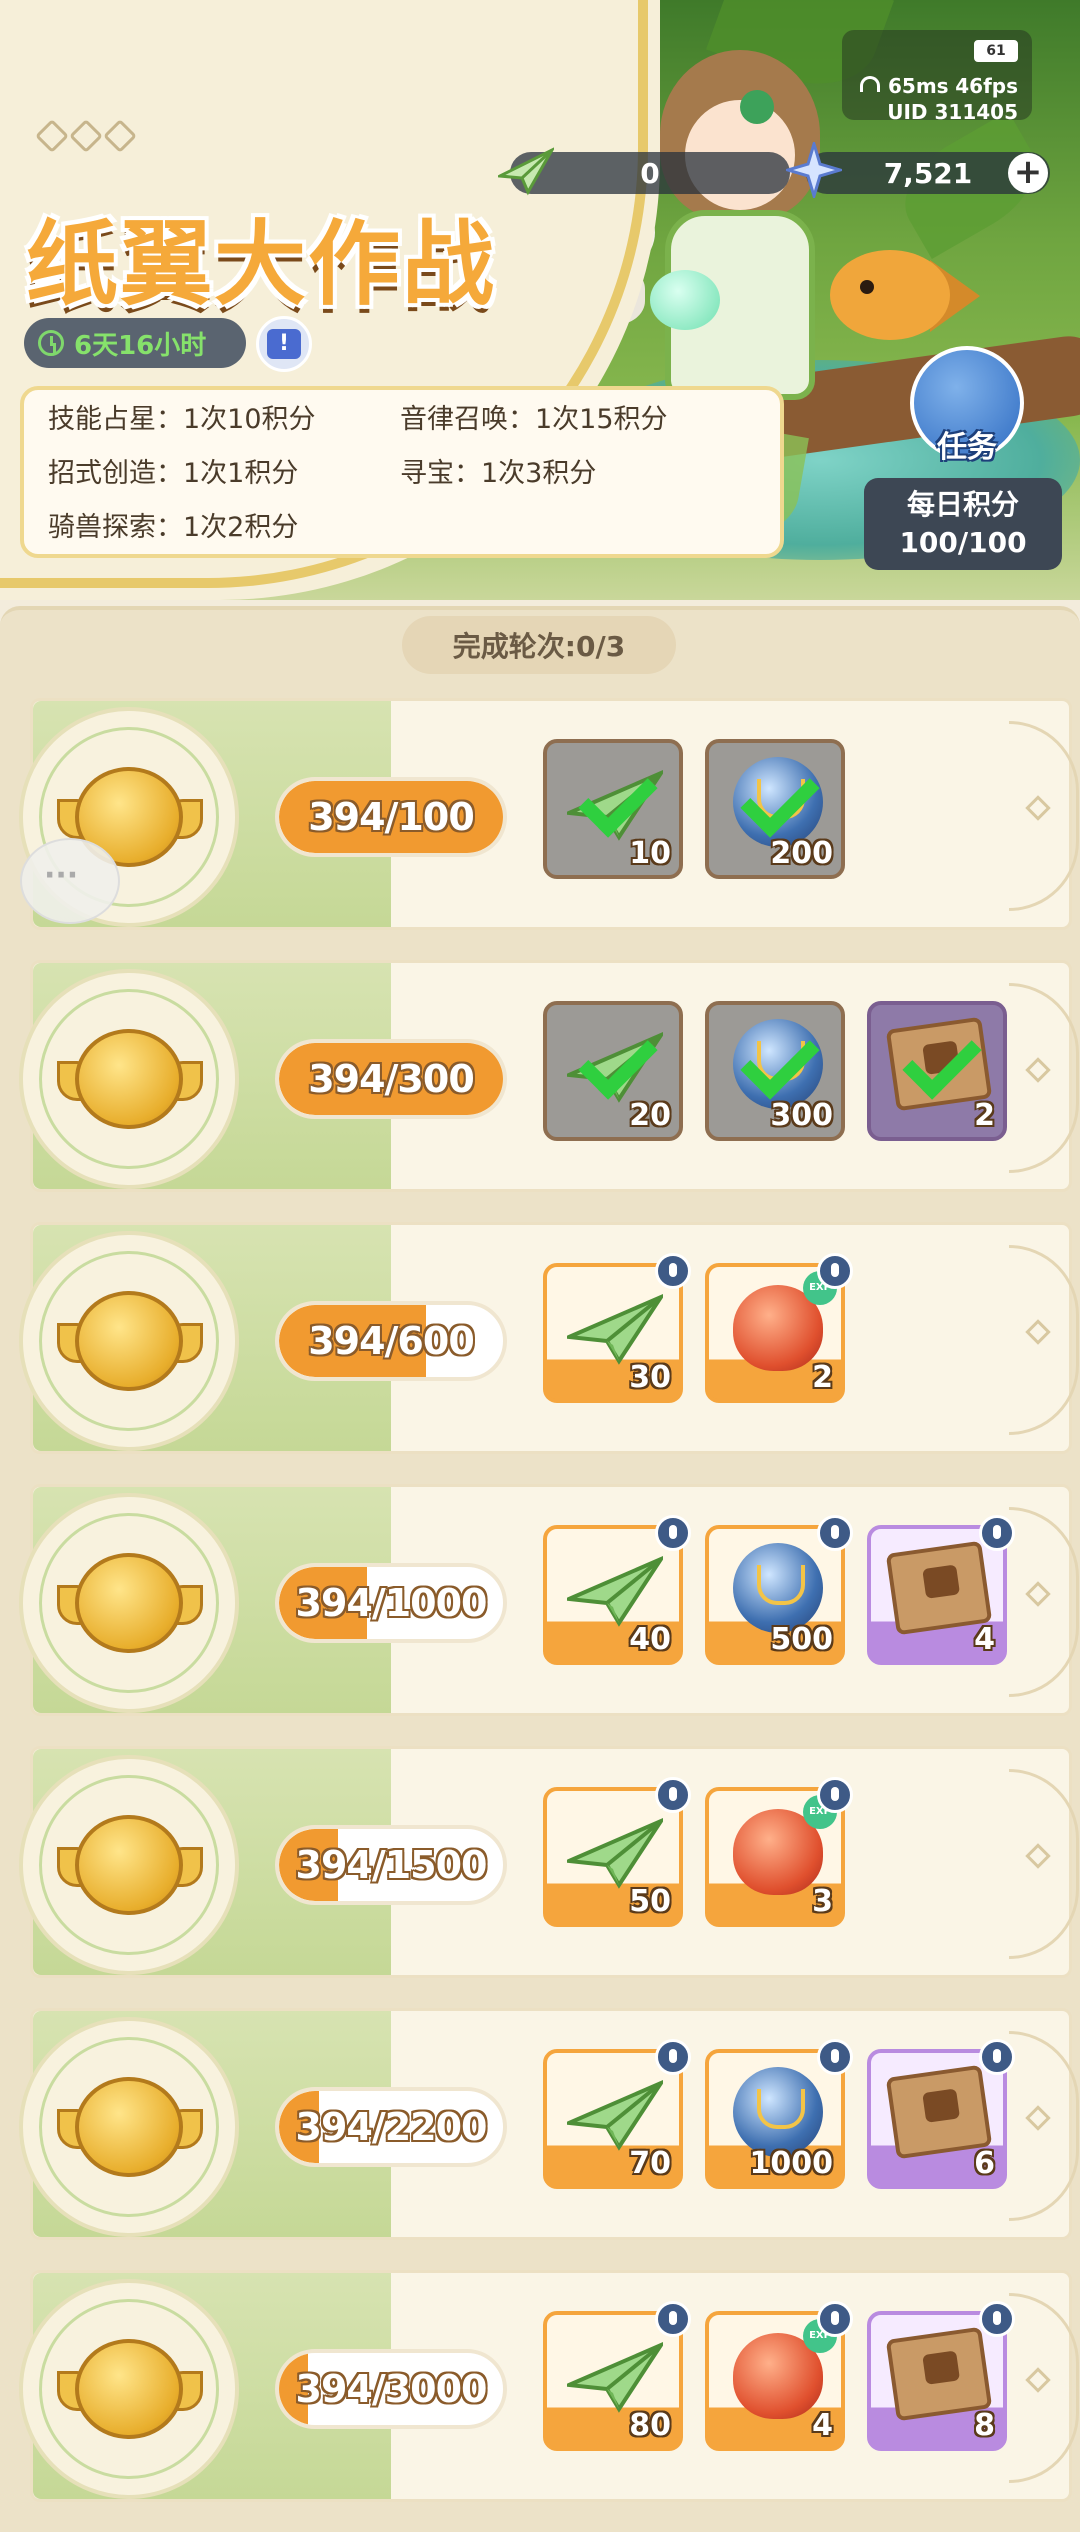 The height and width of the screenshot is (2532, 1080). I want to click on reward-item: 2, so click(937, 1071).